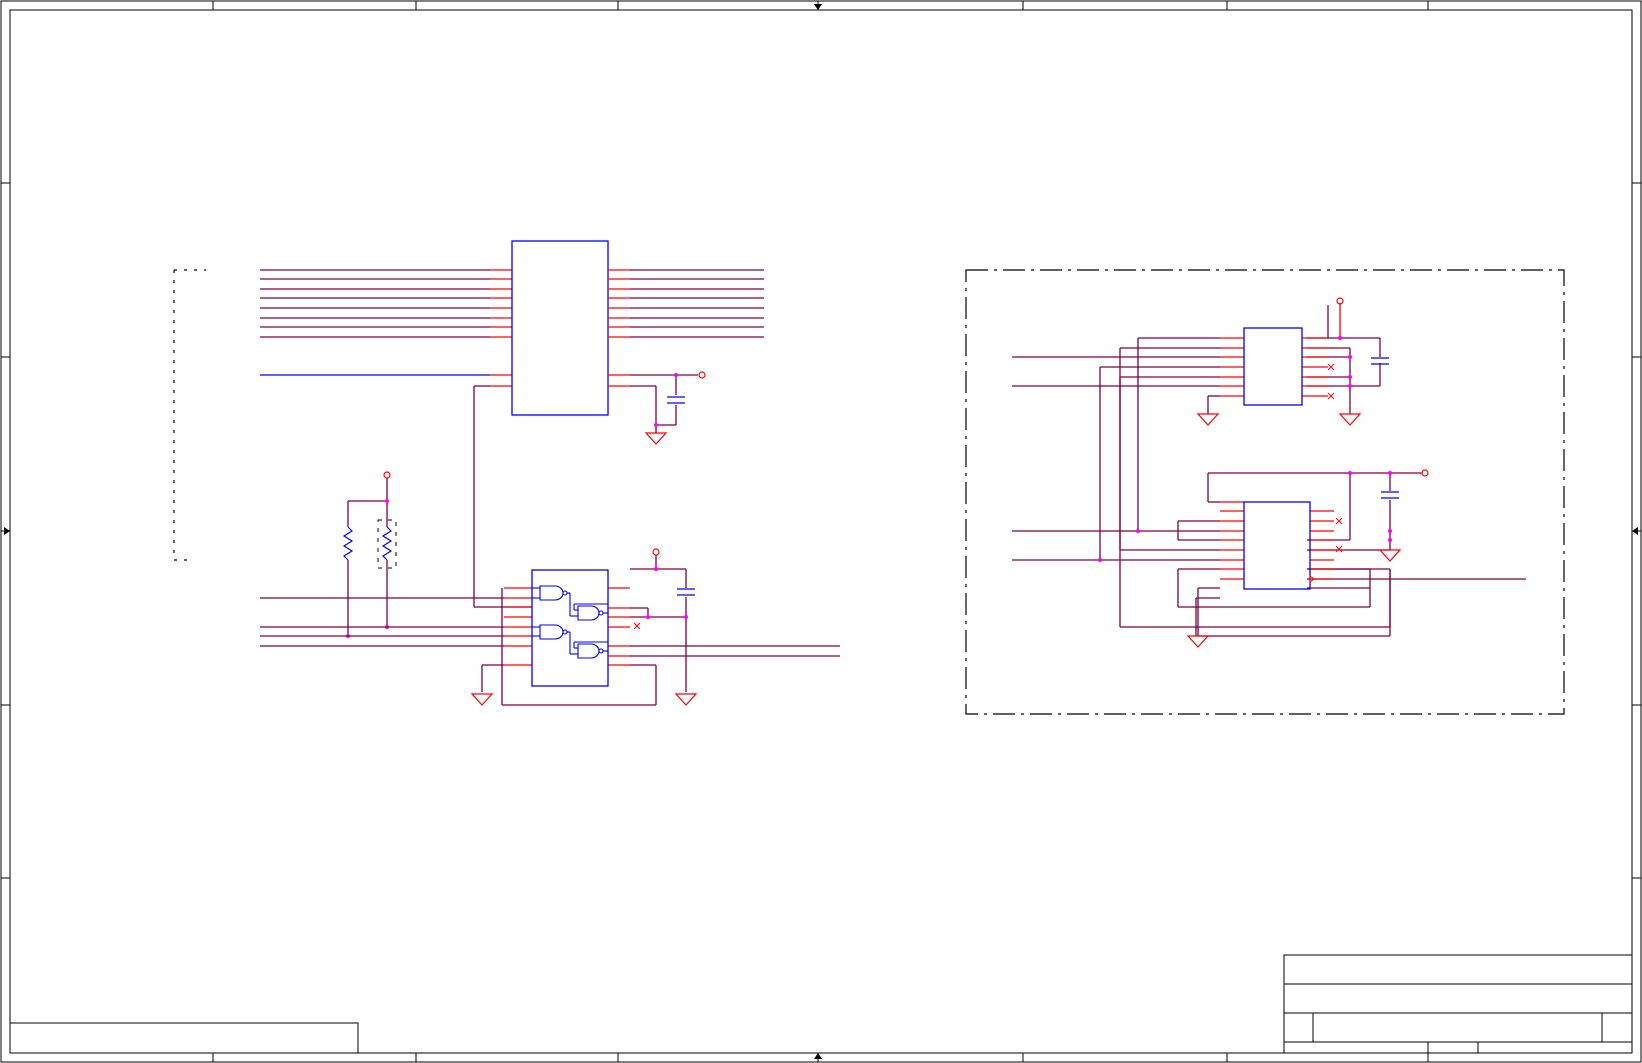  What do you see at coordinates (387, 475) in the screenshot?
I see `resistor-power-port` at bounding box center [387, 475].